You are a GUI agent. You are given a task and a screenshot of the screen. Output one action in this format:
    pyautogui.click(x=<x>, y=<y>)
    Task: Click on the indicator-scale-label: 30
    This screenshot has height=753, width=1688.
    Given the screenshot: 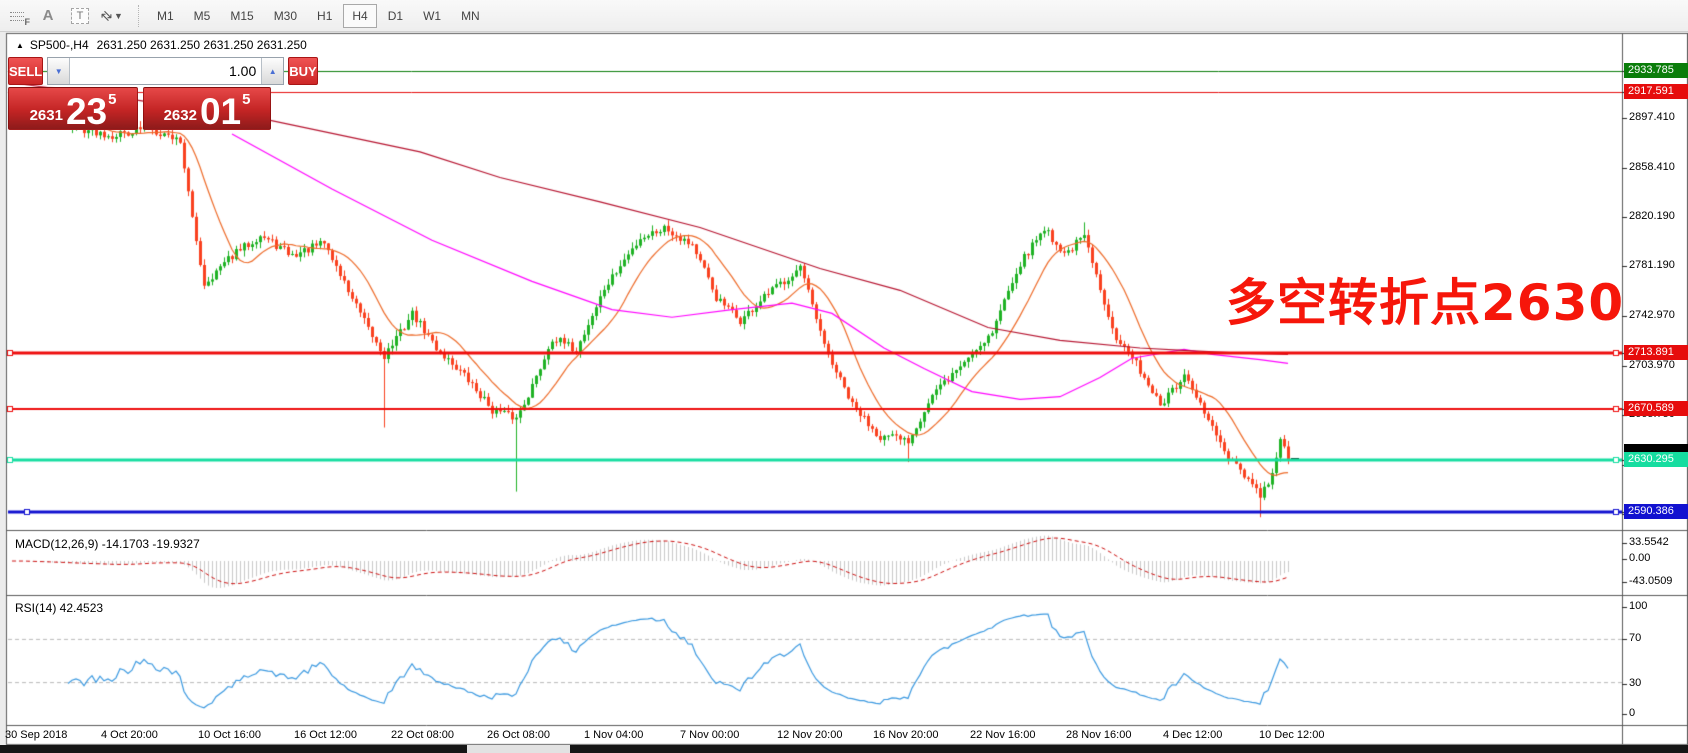 What is the action you would take?
    pyautogui.click(x=1635, y=683)
    